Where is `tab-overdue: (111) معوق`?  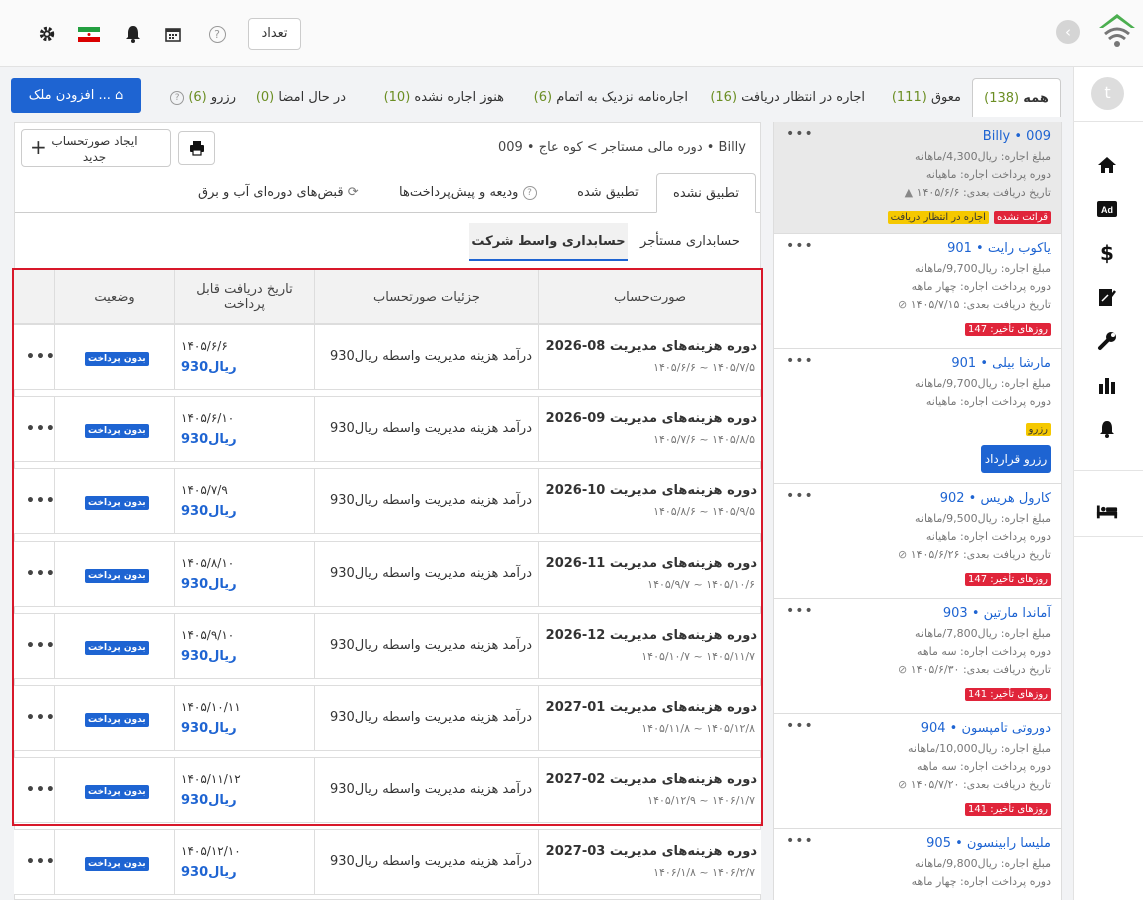 tab-overdue: (111) معوق is located at coordinates (923, 97).